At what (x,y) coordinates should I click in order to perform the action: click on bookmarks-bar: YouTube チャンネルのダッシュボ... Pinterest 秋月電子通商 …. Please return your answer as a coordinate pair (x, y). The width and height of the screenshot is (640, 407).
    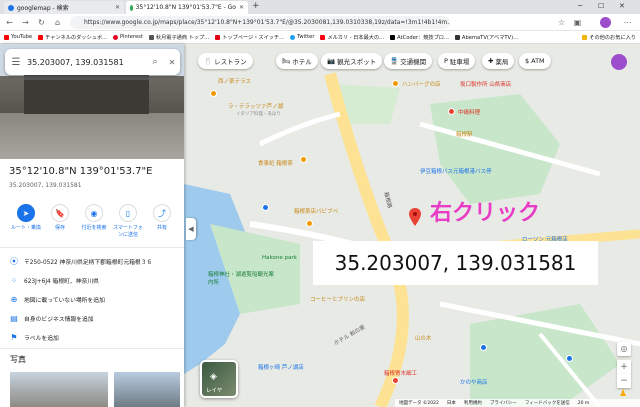
    Looking at the image, I should click on (320, 37).